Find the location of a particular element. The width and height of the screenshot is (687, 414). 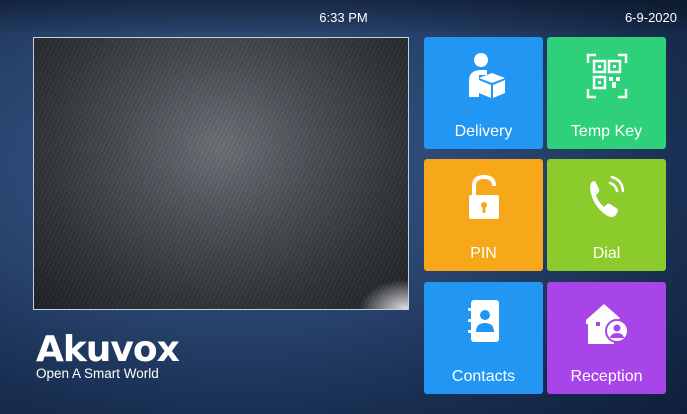

tile-label: Contacts is located at coordinates (483, 376).